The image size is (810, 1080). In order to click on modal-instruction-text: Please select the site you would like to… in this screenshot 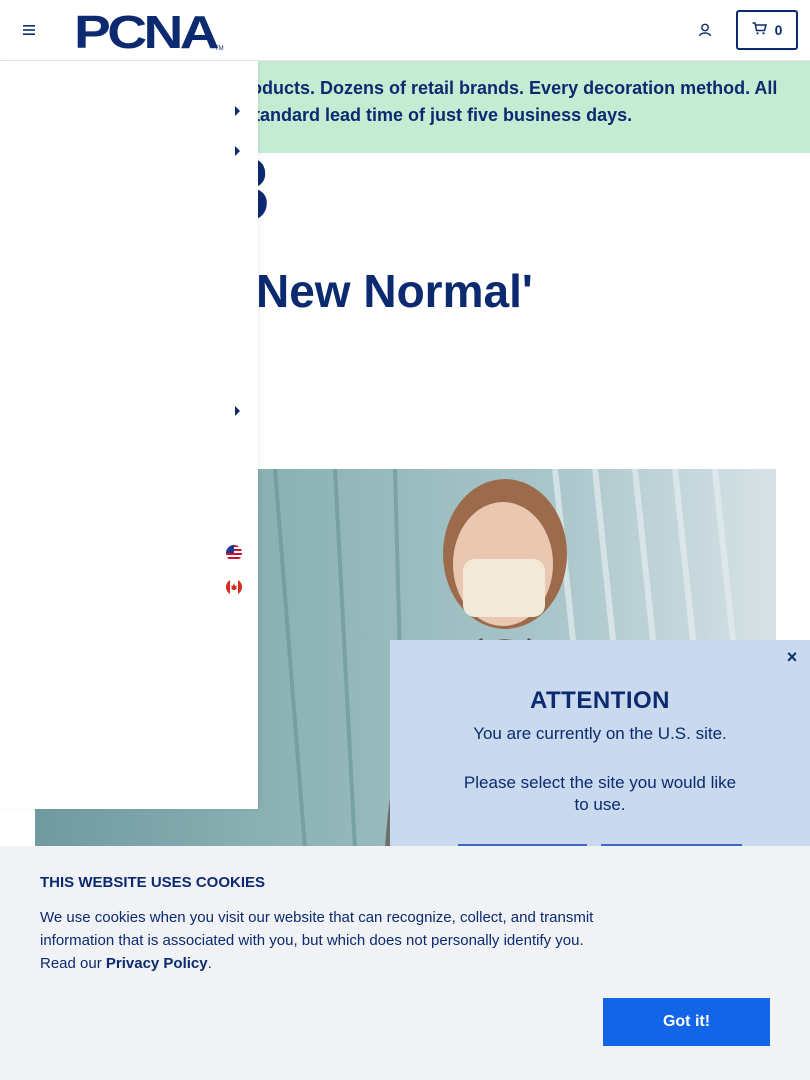, I will do `click(600, 793)`.